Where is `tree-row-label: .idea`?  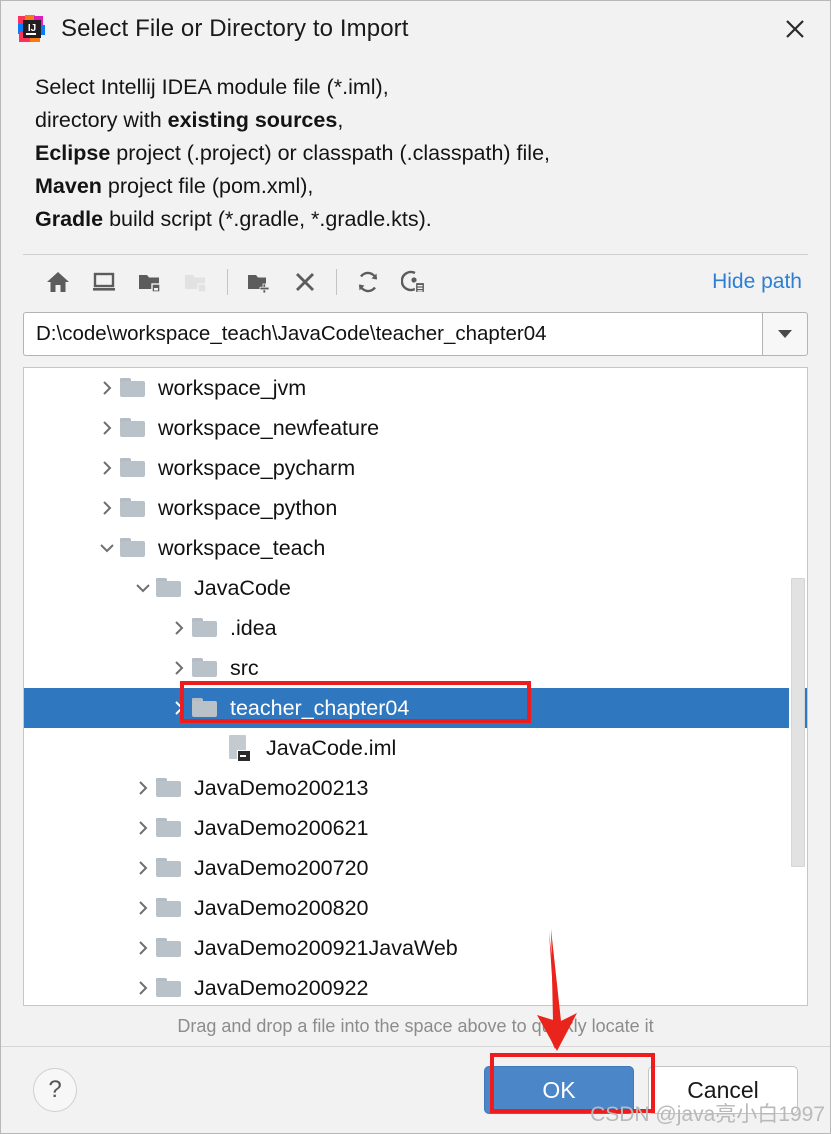
tree-row-label: .idea is located at coordinates (253, 627).